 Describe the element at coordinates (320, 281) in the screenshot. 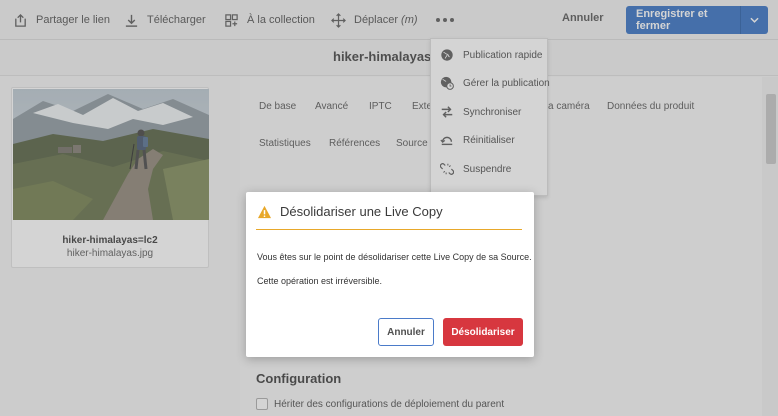

I see `dialog-warning-text: Cette opération est irréversible.` at that location.